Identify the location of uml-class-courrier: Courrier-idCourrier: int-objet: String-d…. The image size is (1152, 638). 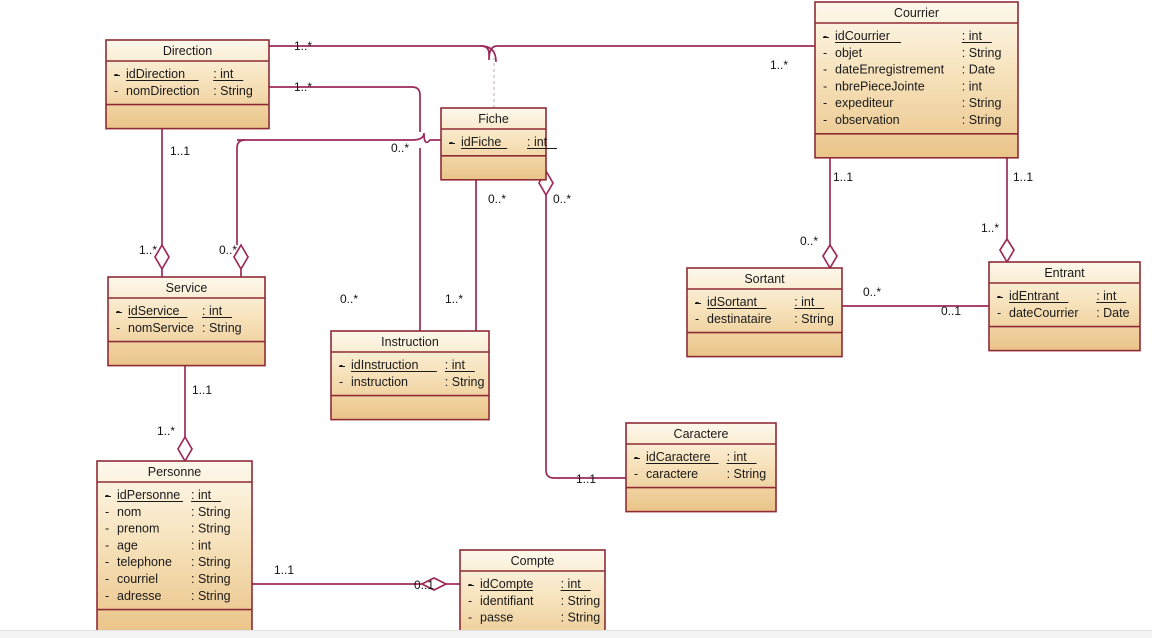
(916, 80).